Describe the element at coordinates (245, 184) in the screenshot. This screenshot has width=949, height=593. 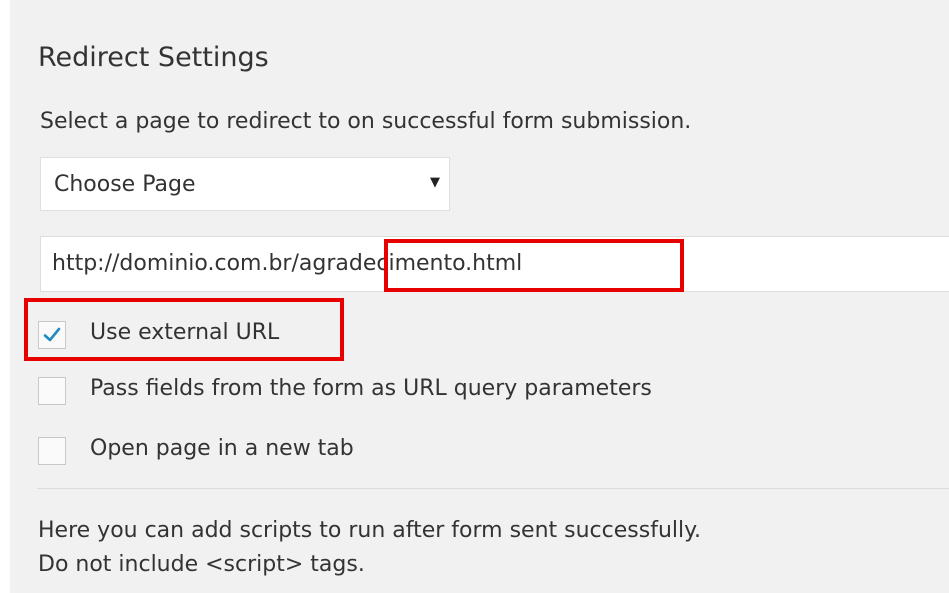
I see `page-select: Choose Page ▼` at that location.